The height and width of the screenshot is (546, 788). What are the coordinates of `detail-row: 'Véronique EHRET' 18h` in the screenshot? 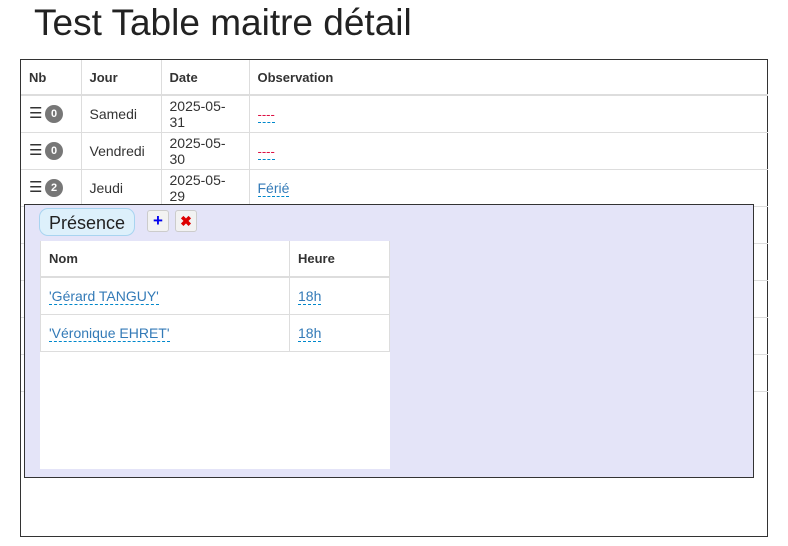 It's located at (215, 333).